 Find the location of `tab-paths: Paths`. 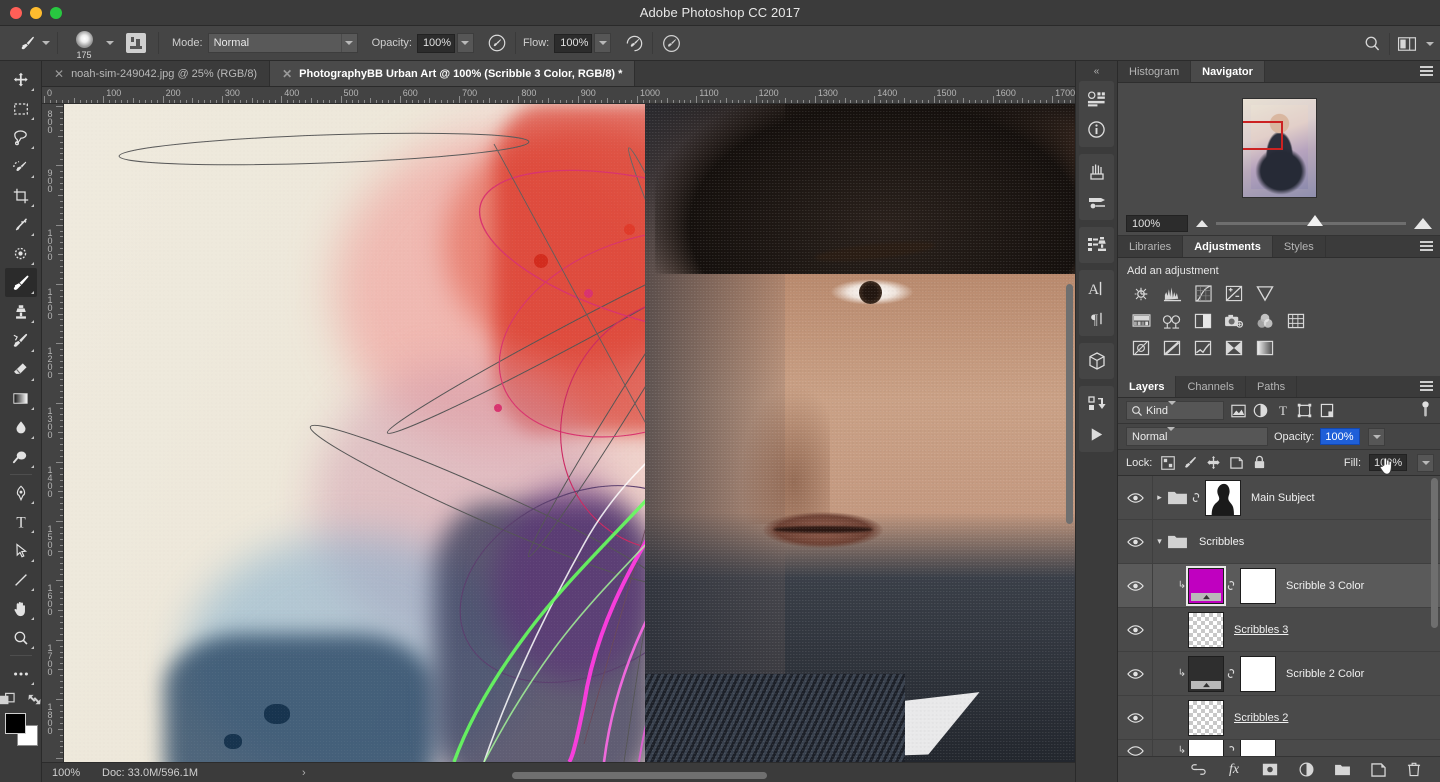

tab-paths: Paths is located at coordinates (1271, 386).